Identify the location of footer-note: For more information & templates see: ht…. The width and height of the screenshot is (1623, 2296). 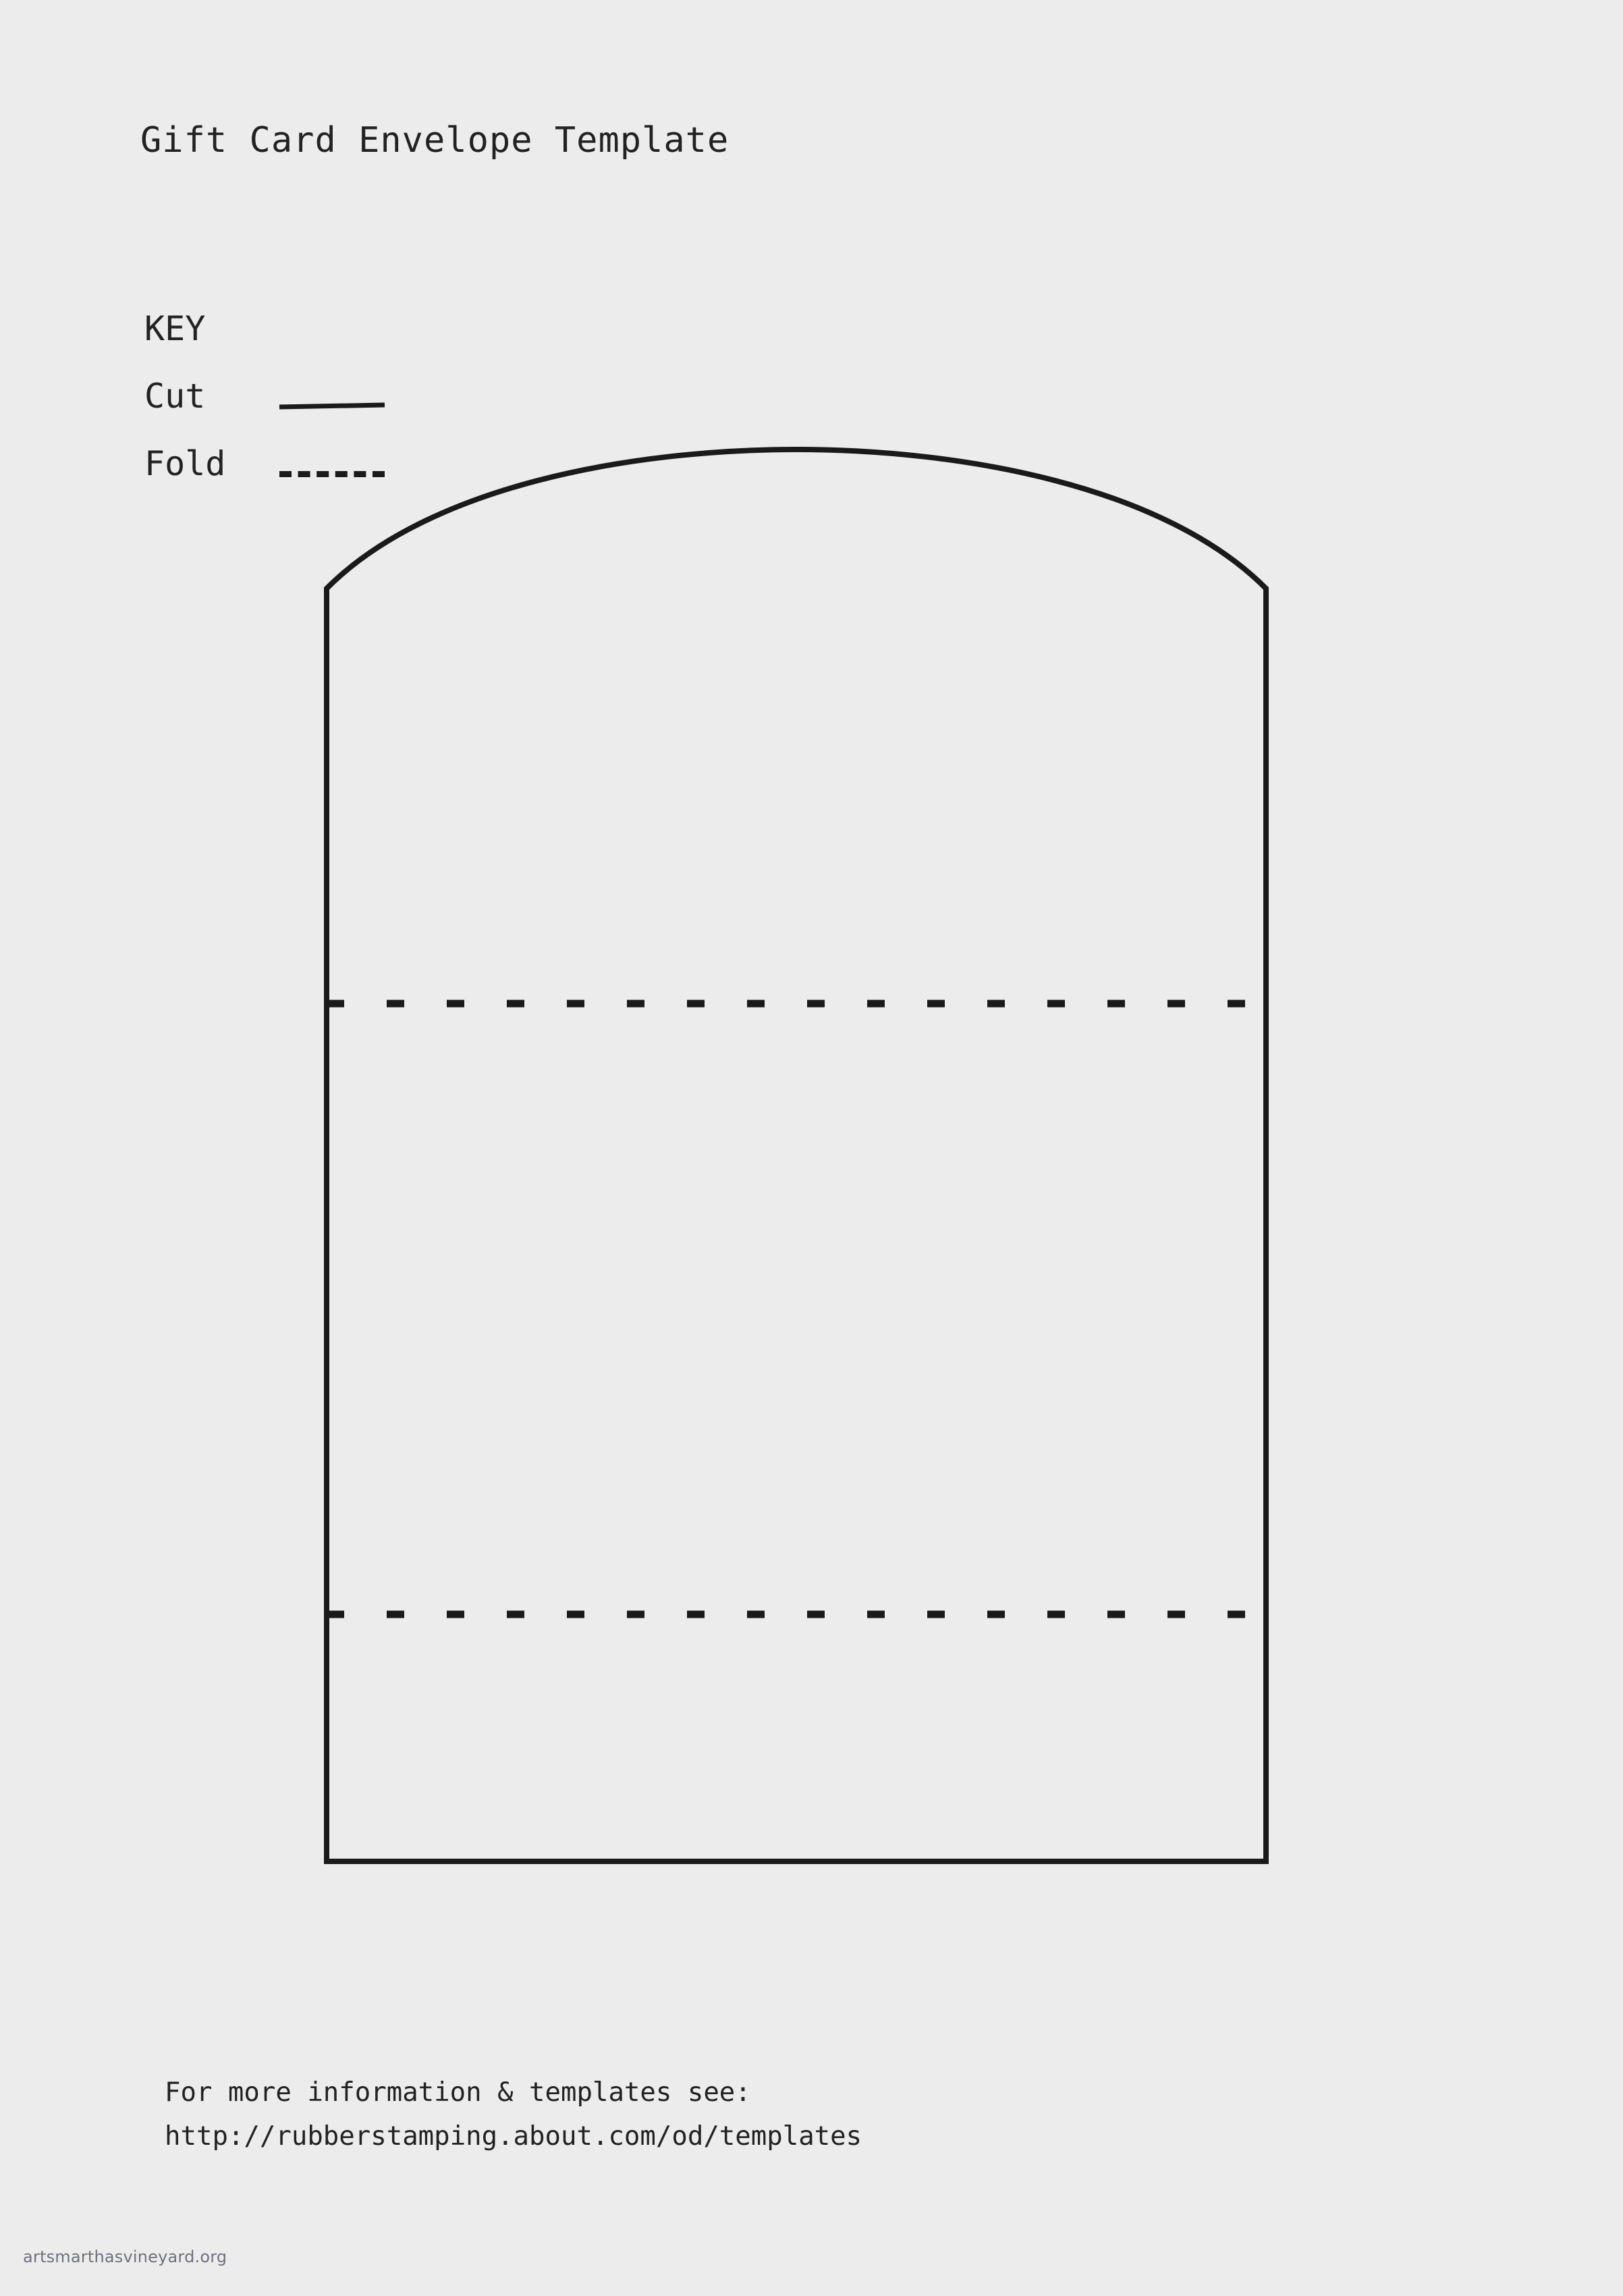
(513, 2114).